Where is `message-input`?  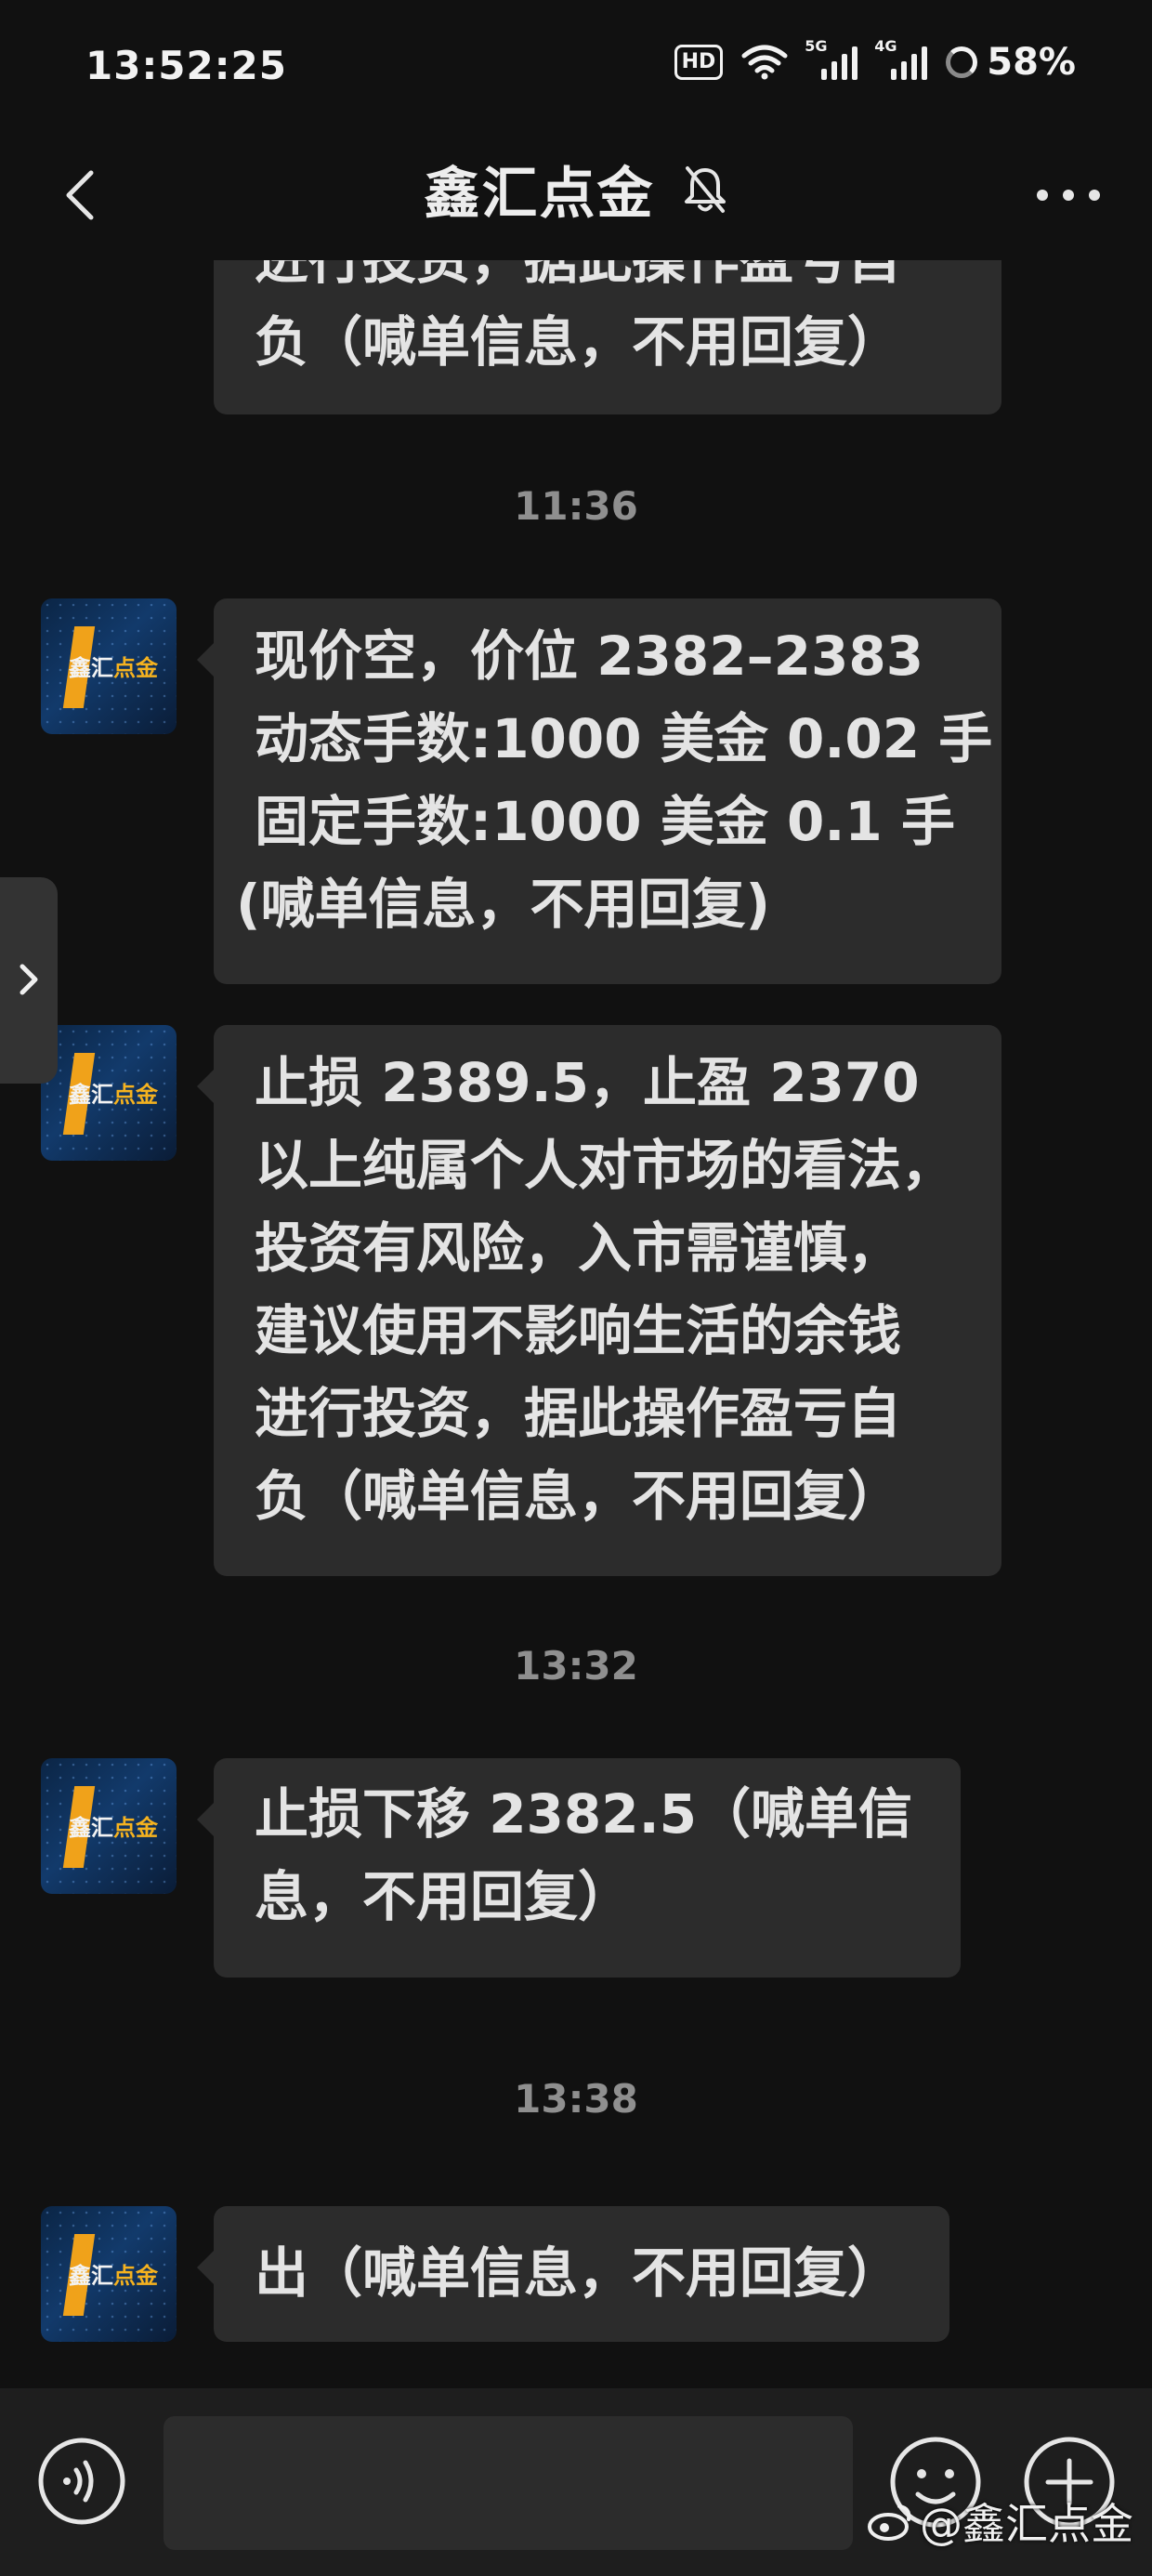
message-input is located at coordinates (508, 2483).